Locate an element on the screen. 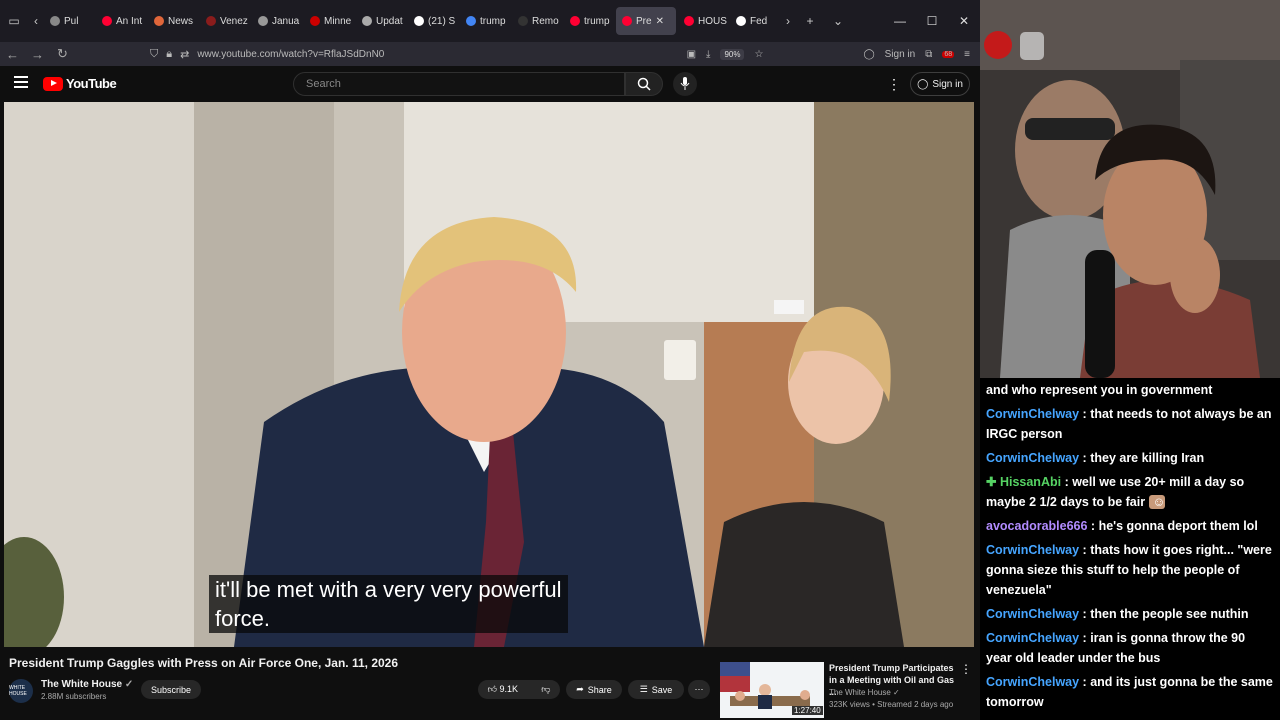 This screenshot has height=720, width=1280. browser-tab: News is located at coordinates (173, 21).